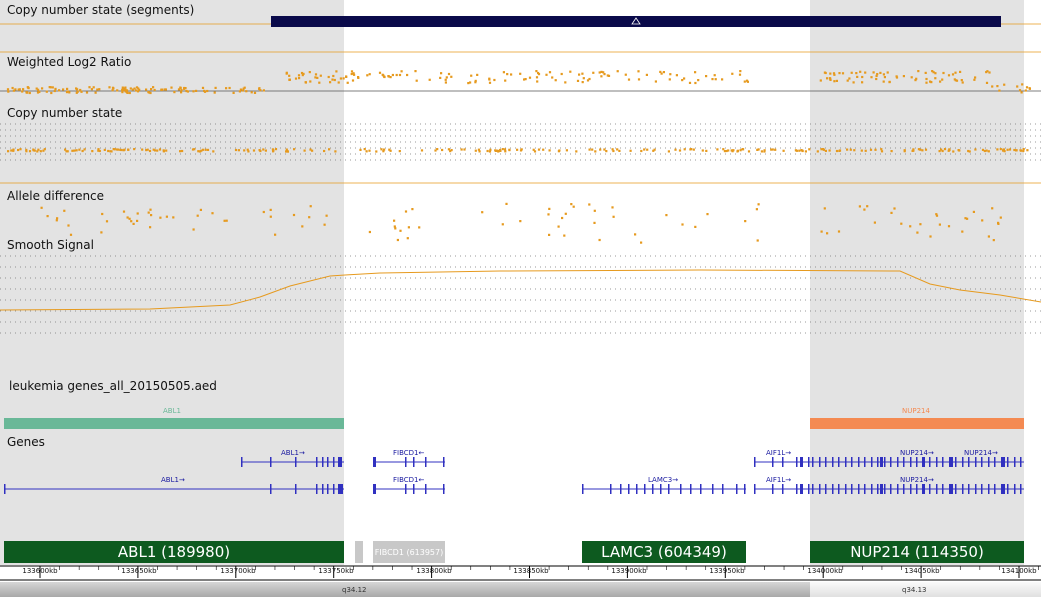 This screenshot has width=1041, height=599. What do you see at coordinates (359, 552) in the screenshot?
I see `omim-bar-fibcd1-part` at bounding box center [359, 552].